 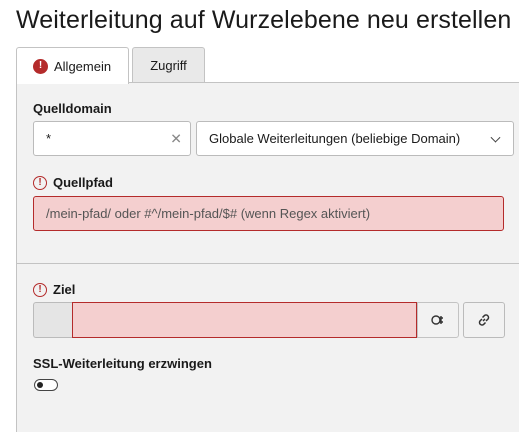 What do you see at coordinates (244, 320) in the screenshot?
I see `target-input` at bounding box center [244, 320].